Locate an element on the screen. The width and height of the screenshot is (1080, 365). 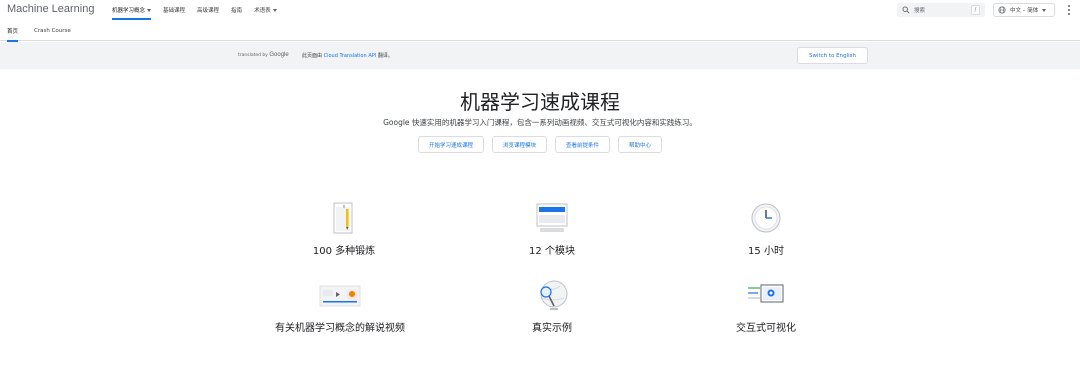
nav-item-label: 高级课程 is located at coordinates (208, 11).